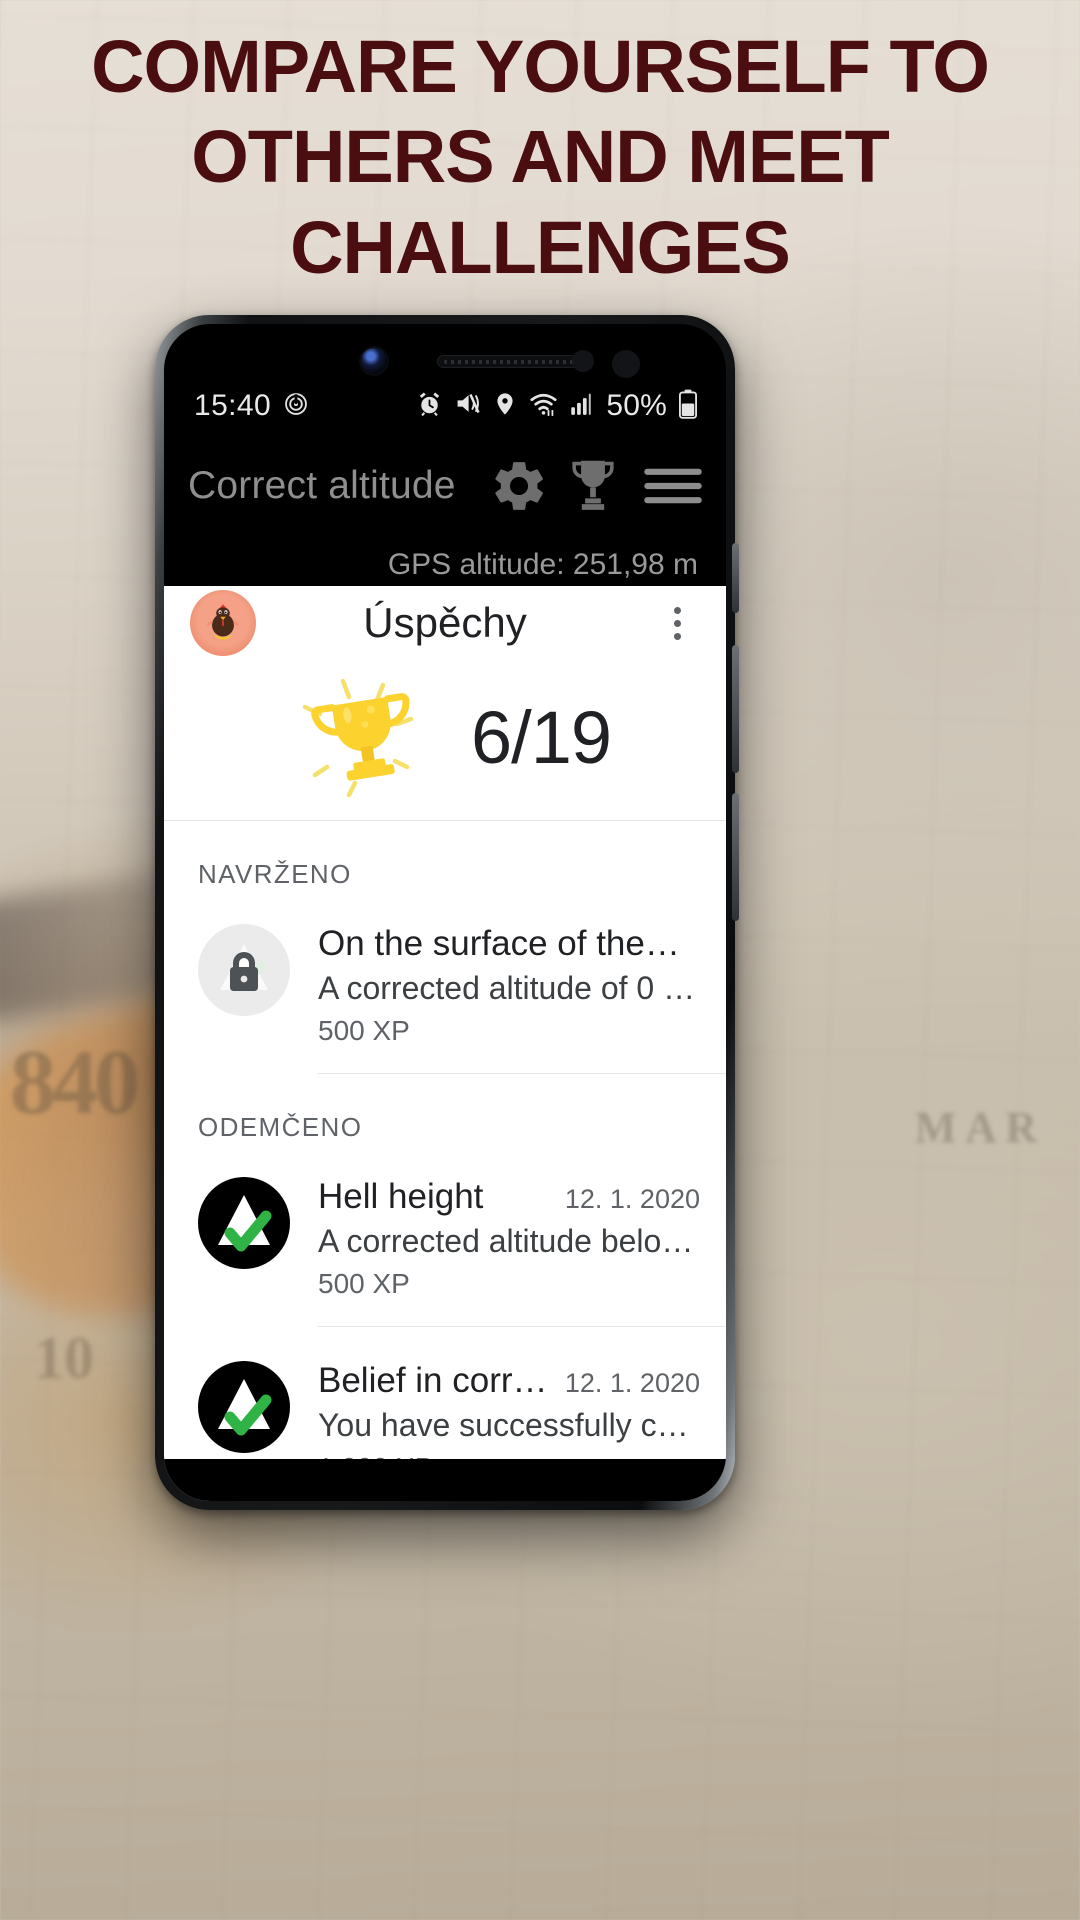 The width and height of the screenshot is (1080, 1920). Describe the element at coordinates (505, 406) in the screenshot. I see `location-icon` at that location.